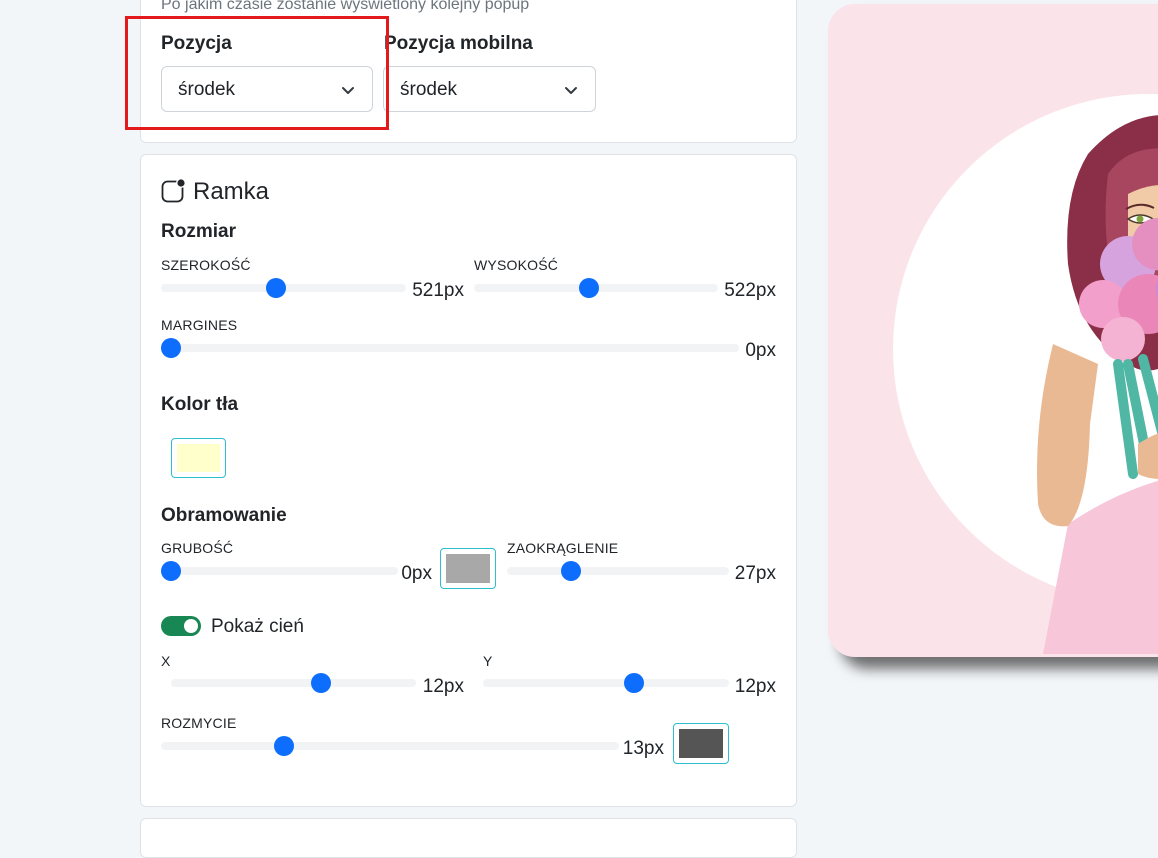 The image size is (1158, 858). What do you see at coordinates (181, 626) in the screenshot?
I see `shadow-toggle` at bounding box center [181, 626].